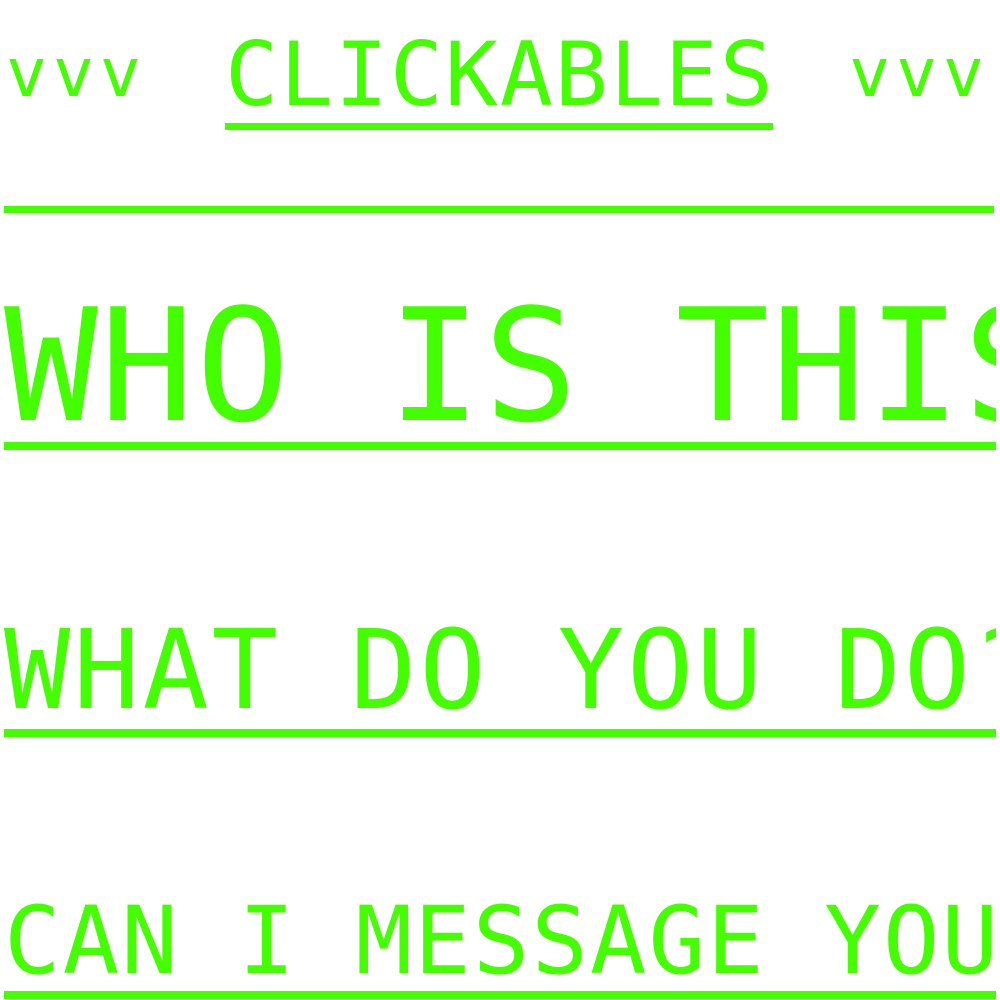 The image size is (1000, 1000). What do you see at coordinates (76, 73) in the screenshot?
I see `down-arrows-left: vvv` at bounding box center [76, 73].